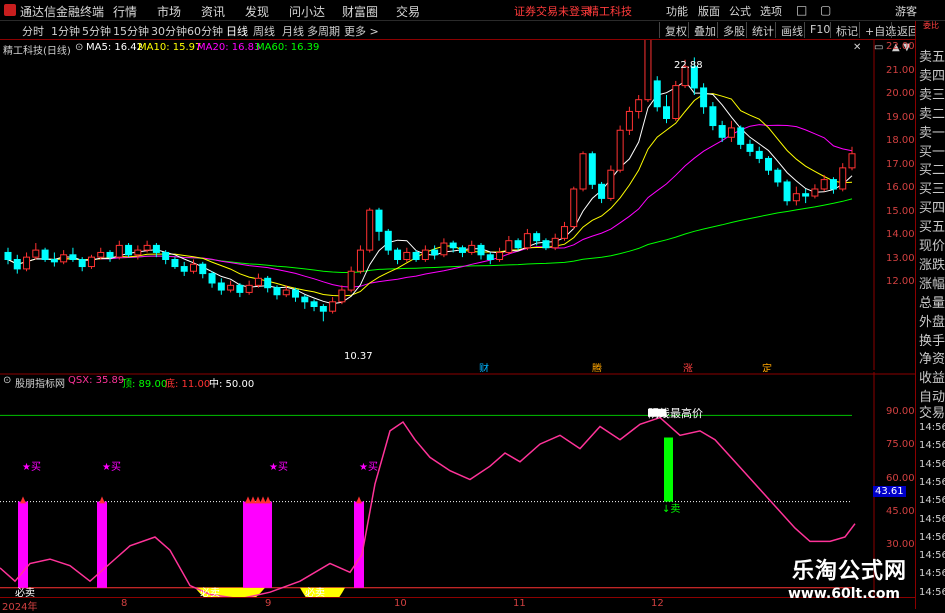 The width and height of the screenshot is (945, 613). I want to click on menu-news: 资讯, so click(213, 11).